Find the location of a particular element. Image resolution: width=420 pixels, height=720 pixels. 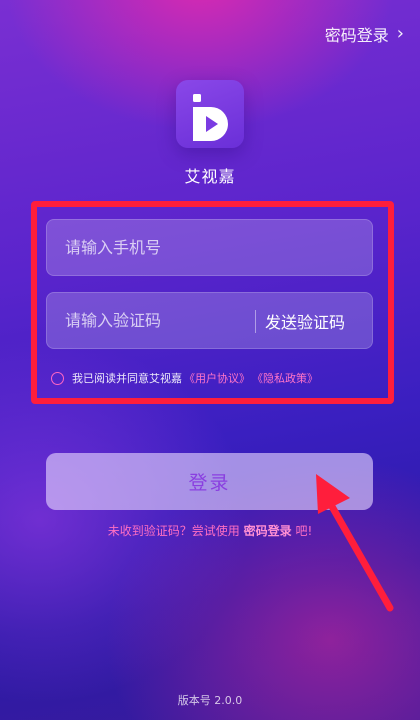

password-login-link: 密码登录 › is located at coordinates (364, 34).